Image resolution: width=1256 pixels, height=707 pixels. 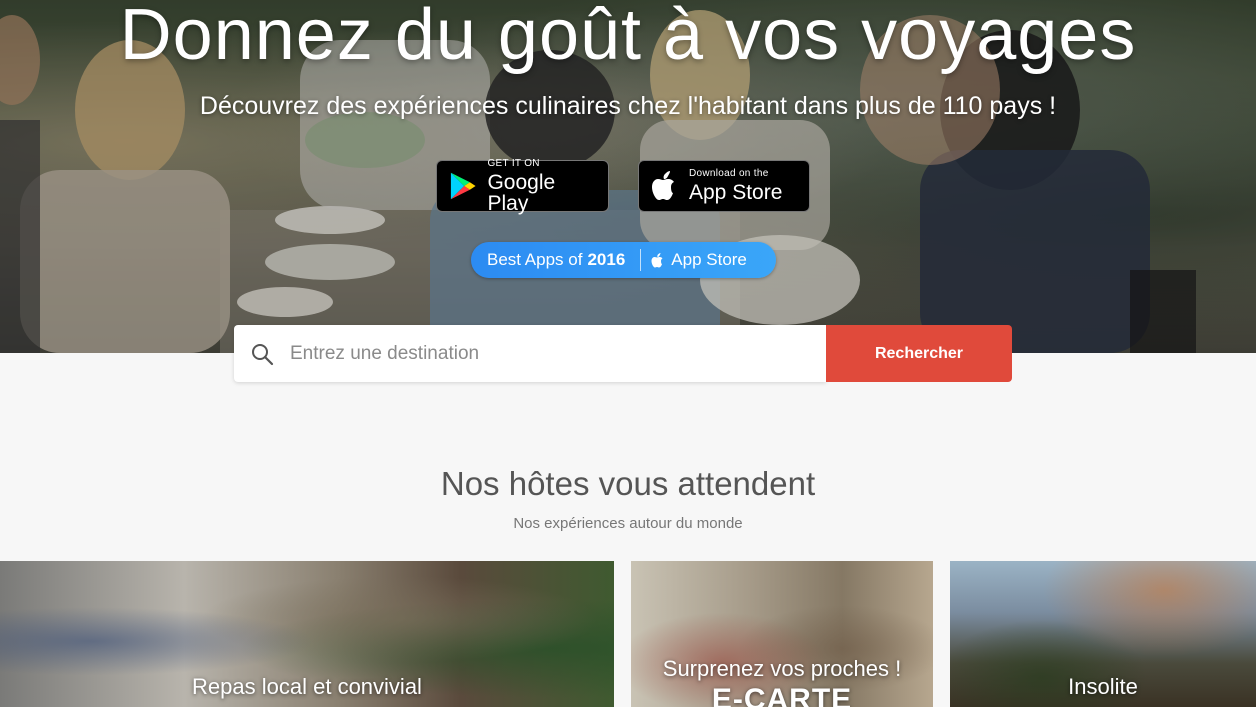 What do you see at coordinates (263, 354) in the screenshot?
I see `search-icon` at bounding box center [263, 354].